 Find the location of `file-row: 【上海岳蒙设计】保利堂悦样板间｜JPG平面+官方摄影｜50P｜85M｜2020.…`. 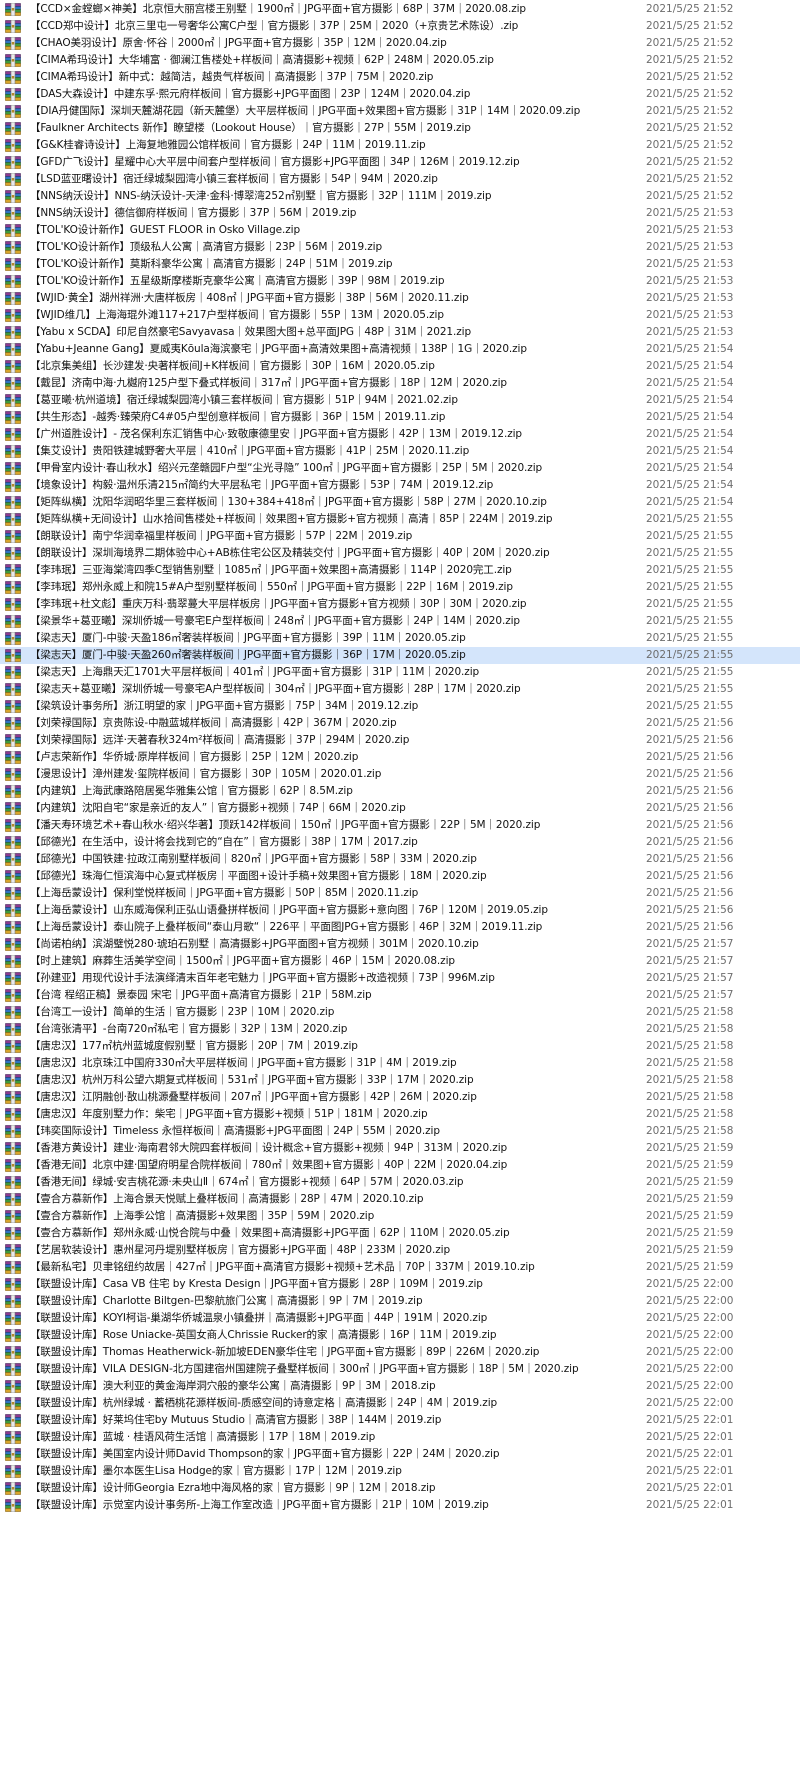

file-row: 【上海岳蒙设计】保利堂悦样板间｜JPG平面+官方摄影｜50P｜85M｜2020.… is located at coordinates (400, 893).